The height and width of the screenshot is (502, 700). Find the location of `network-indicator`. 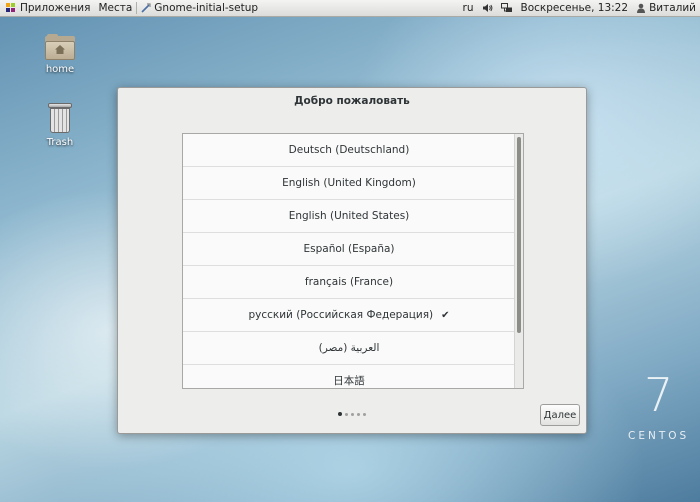

network-indicator is located at coordinates (507, 8).